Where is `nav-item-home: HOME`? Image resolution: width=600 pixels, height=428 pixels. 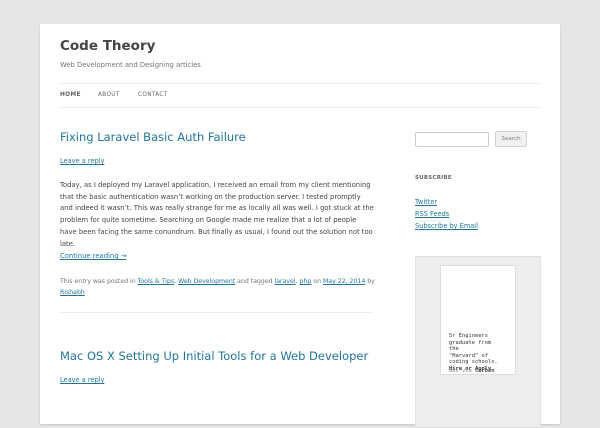 nav-item-home: HOME is located at coordinates (70, 95).